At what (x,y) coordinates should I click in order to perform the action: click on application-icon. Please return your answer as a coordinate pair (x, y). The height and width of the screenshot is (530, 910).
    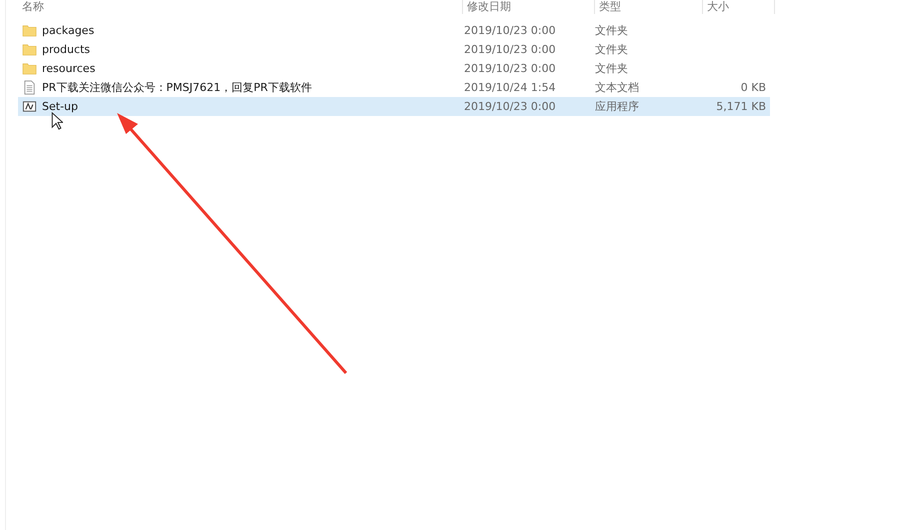
    Looking at the image, I should click on (29, 106).